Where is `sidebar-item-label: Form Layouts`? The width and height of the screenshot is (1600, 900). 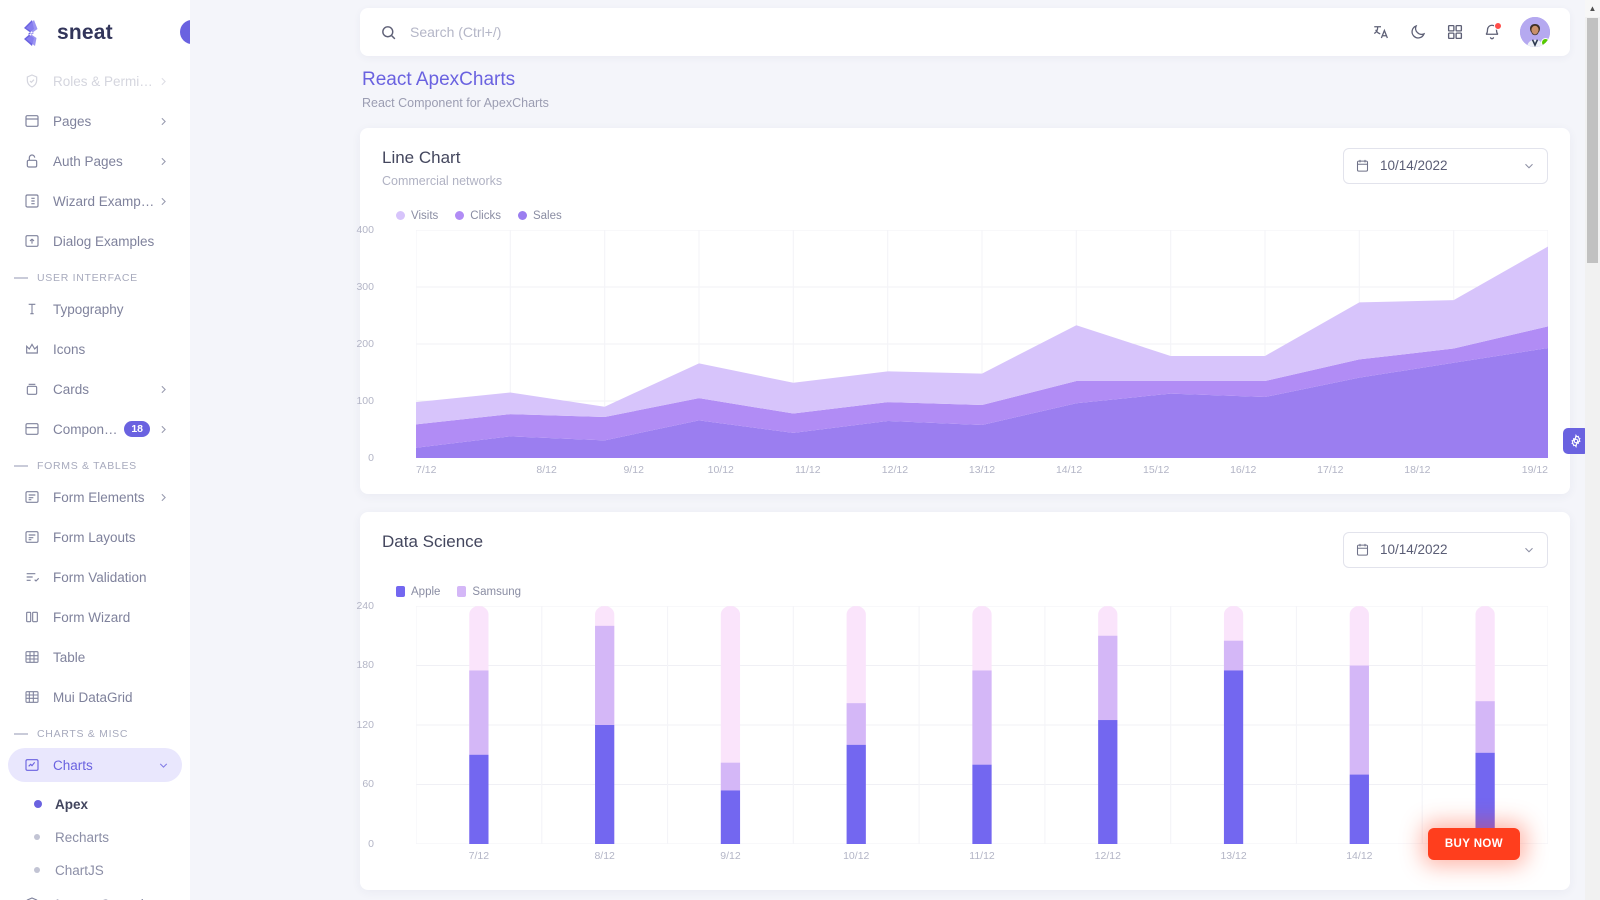
sidebar-item-label: Form Layouts is located at coordinates (94, 537).